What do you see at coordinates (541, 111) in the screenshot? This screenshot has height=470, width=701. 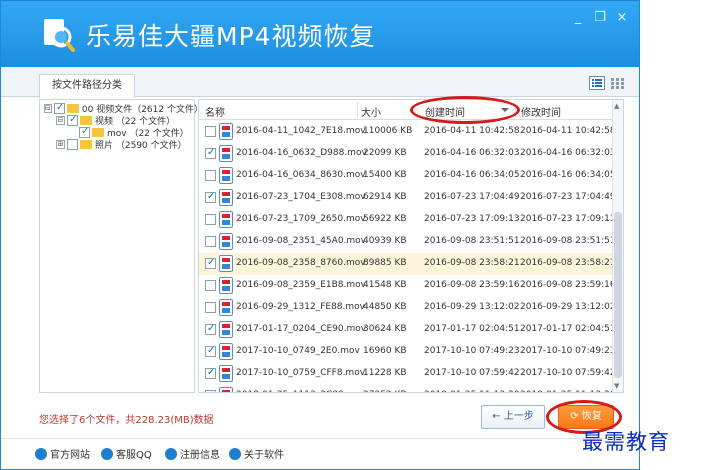 I see `column-header-modified: 修改时间` at bounding box center [541, 111].